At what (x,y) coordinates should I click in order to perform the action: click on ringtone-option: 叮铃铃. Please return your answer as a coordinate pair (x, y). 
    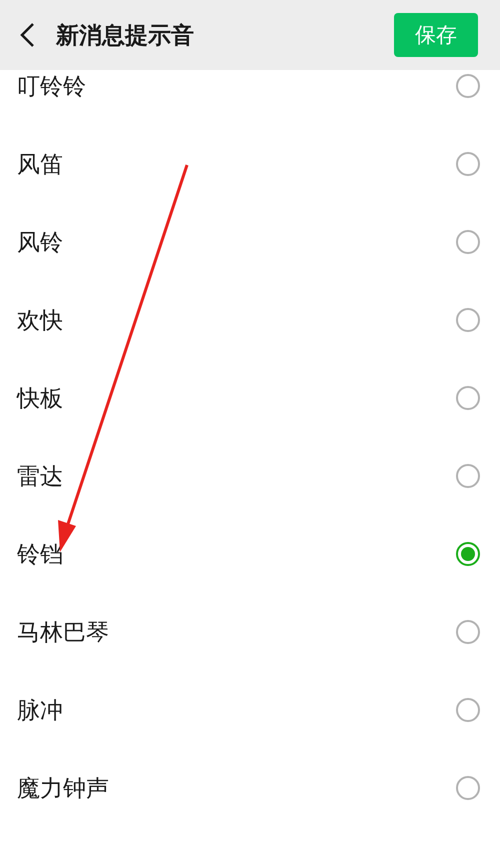
    Looking at the image, I should click on (250, 97).